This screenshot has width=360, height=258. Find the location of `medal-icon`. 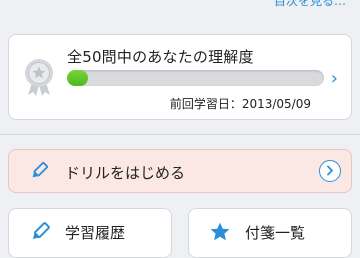

medal-icon is located at coordinates (39, 77).